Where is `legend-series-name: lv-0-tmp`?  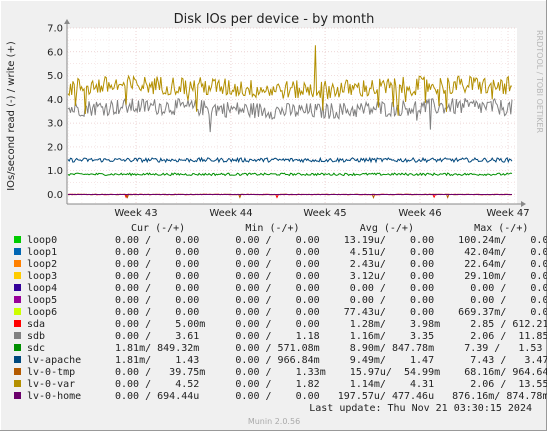
legend-series-name: lv-0-tmp is located at coordinates (51, 372).